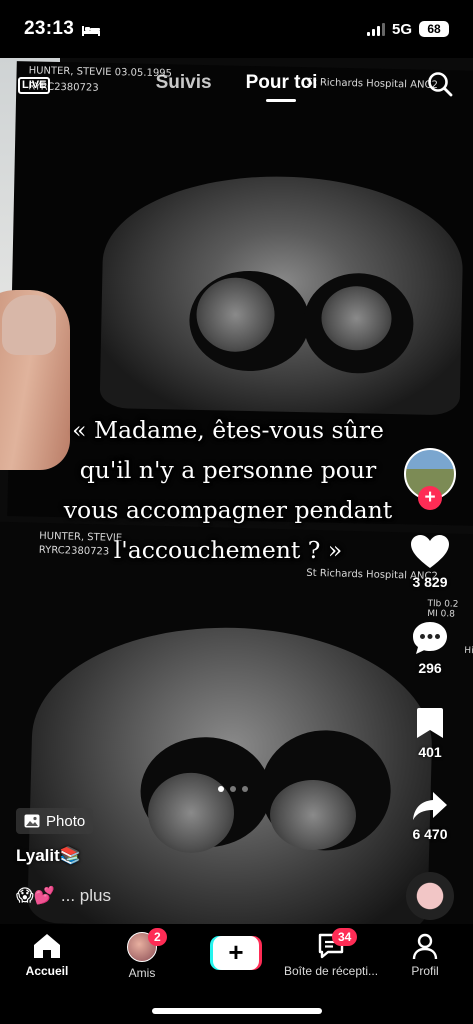 This screenshot has height=1024, width=473. What do you see at coordinates (430, 806) in the screenshot?
I see `share-icon` at bounding box center [430, 806].